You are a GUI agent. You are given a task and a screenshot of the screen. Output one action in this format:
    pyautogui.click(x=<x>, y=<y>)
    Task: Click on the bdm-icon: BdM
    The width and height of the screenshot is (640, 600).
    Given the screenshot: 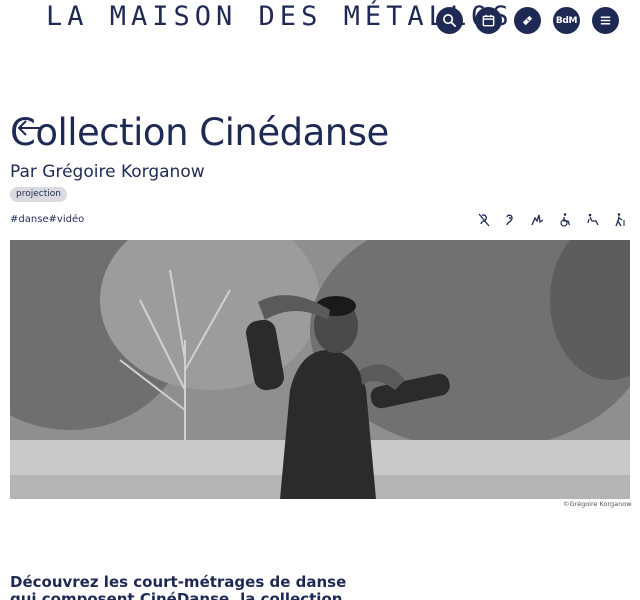 What is the action you would take?
    pyautogui.click(x=566, y=20)
    